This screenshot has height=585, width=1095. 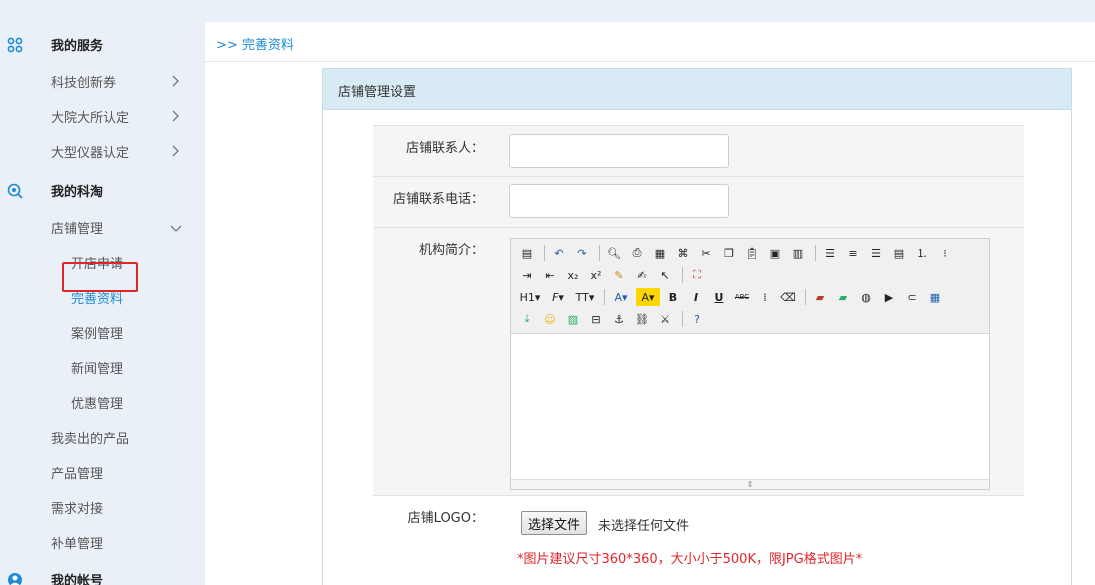 I want to click on italic-button: I, so click(x=696, y=297).